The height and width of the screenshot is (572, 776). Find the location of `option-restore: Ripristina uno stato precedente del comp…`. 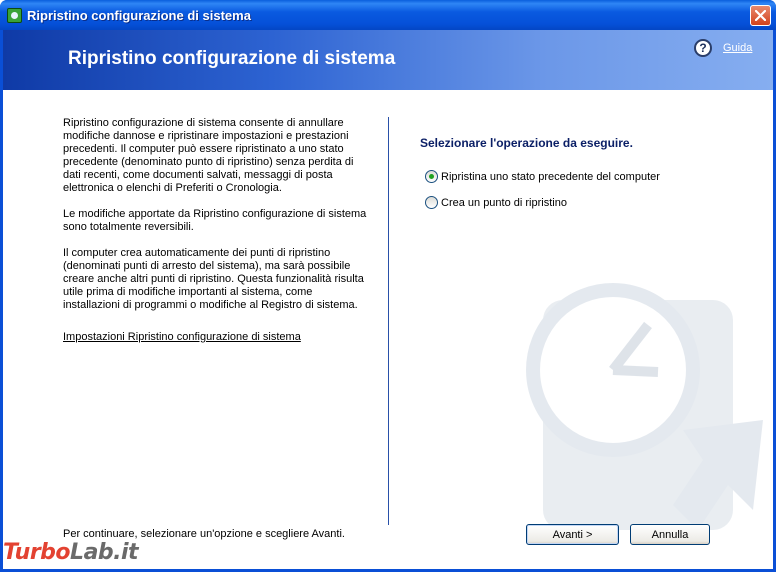

option-restore: Ripristina uno stato precedente del comp… is located at coordinates (542, 176).